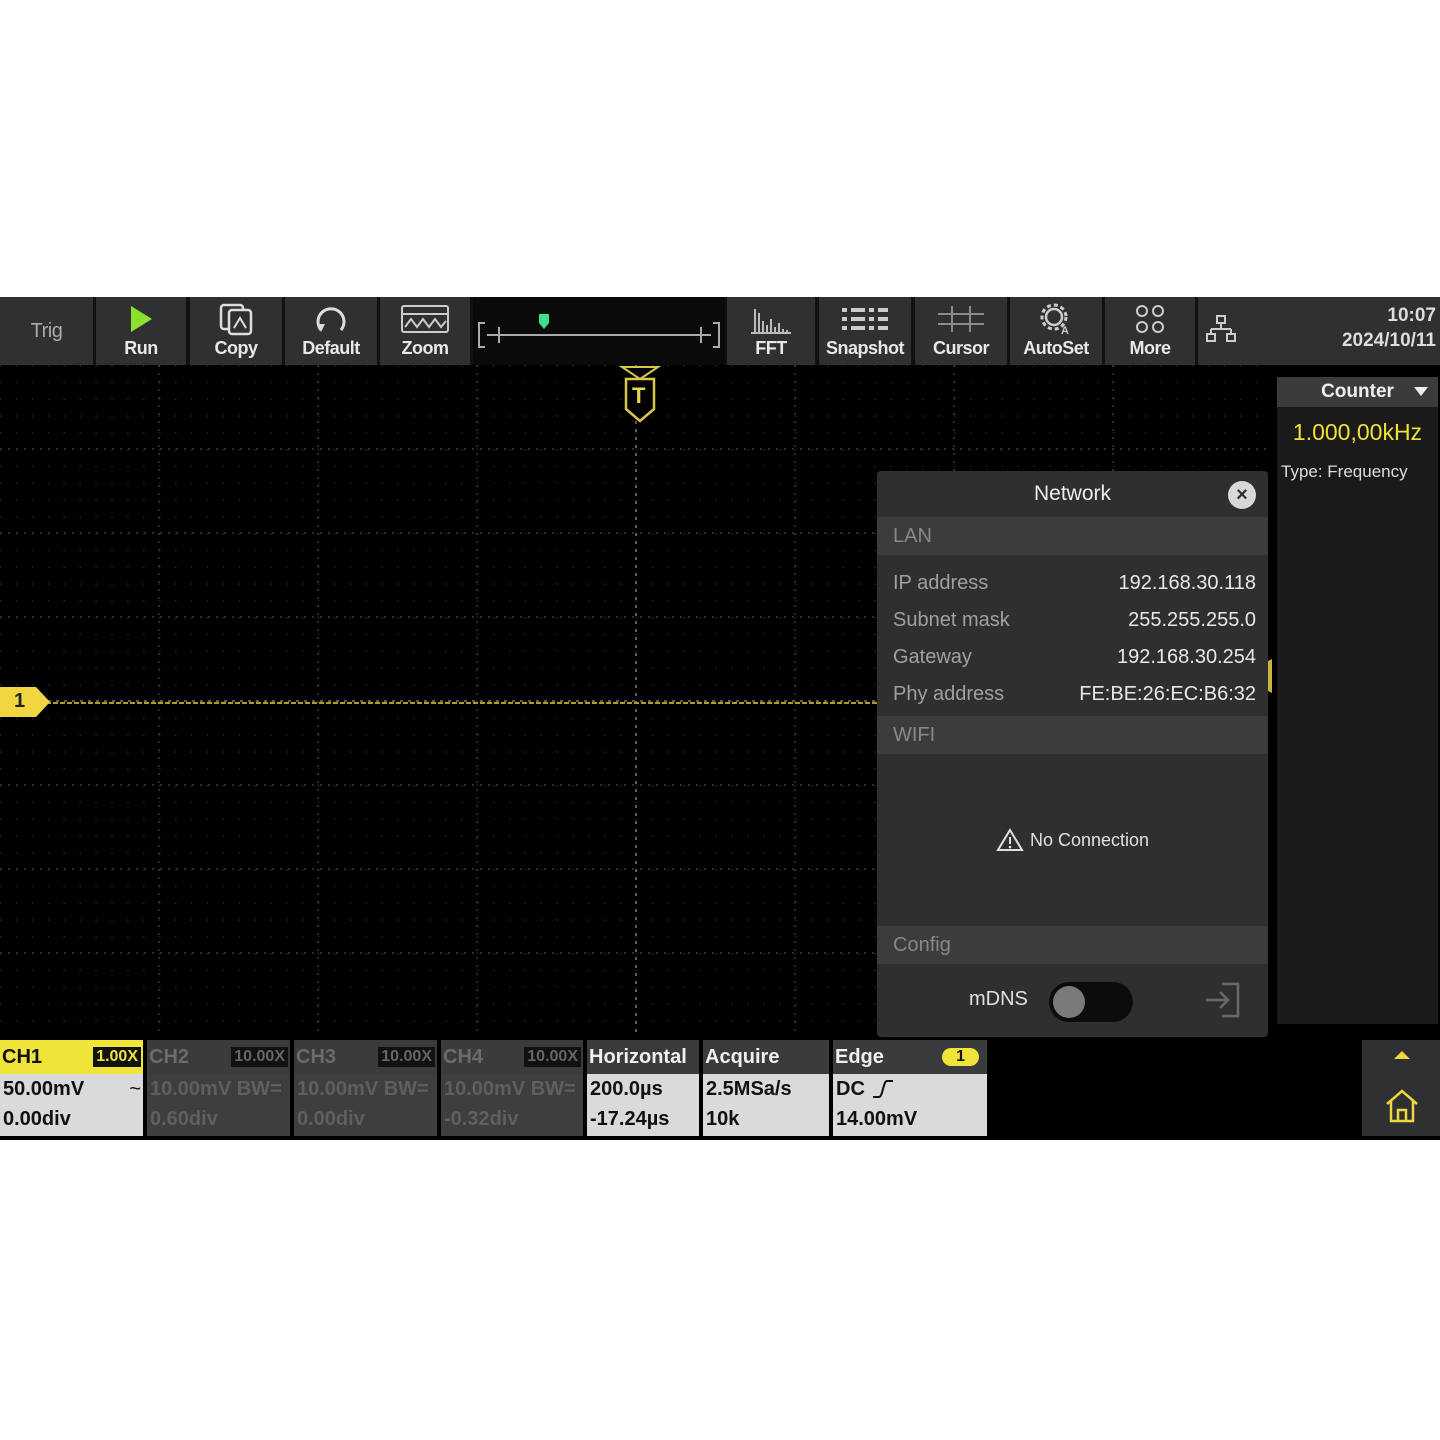  I want to click on copy-button: Copy, so click(236, 331).